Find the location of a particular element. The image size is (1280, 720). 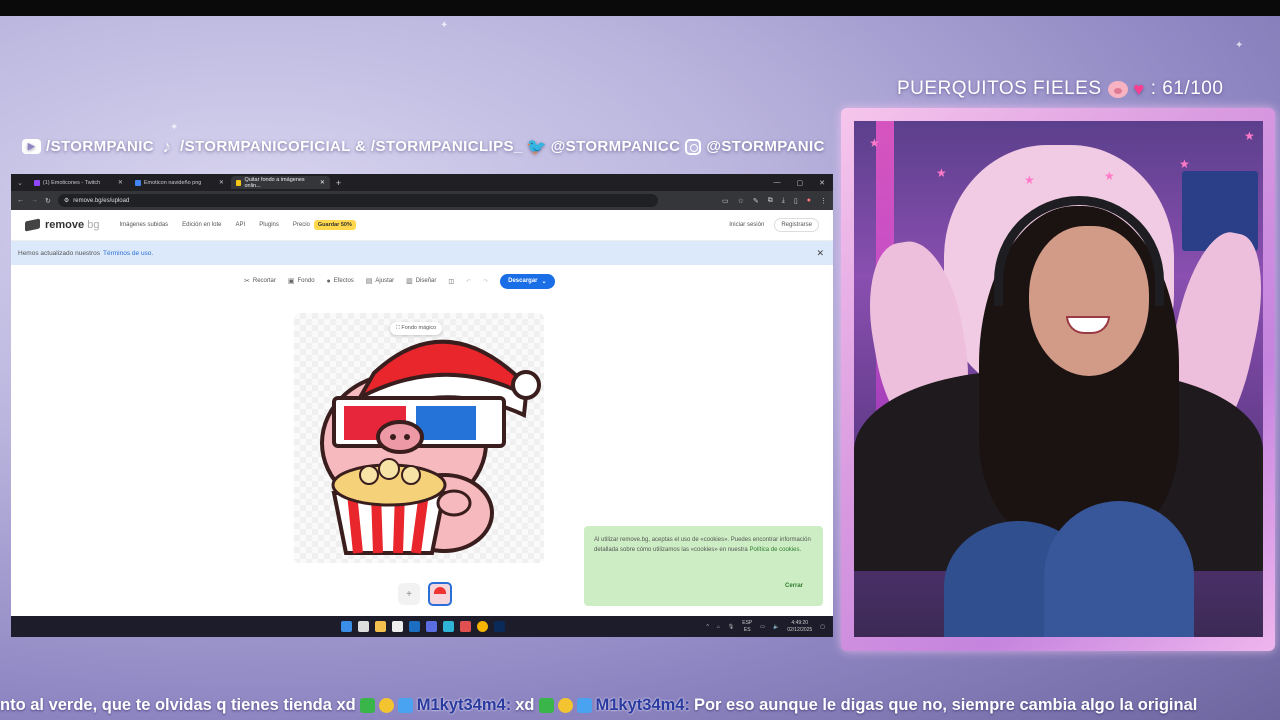

tool-effects: ● Efectos is located at coordinates (340, 281).